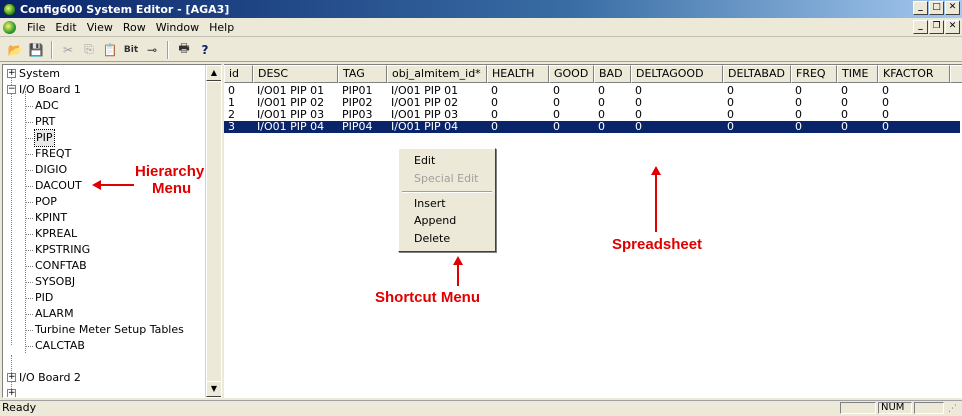 This screenshot has height=416, width=962. I want to click on paste-icon: 📋, so click(110, 50).